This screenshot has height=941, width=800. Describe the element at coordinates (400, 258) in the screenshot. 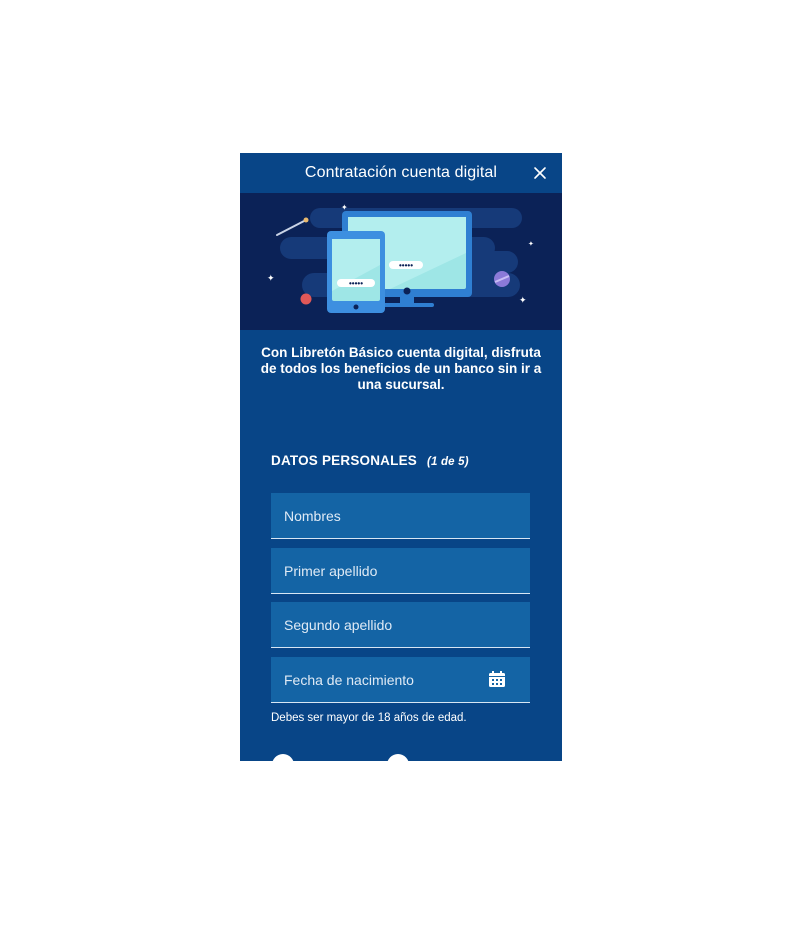

I see `devices-illustration: ✦ ✦ ✦ ✦ ••••• •••••` at that location.